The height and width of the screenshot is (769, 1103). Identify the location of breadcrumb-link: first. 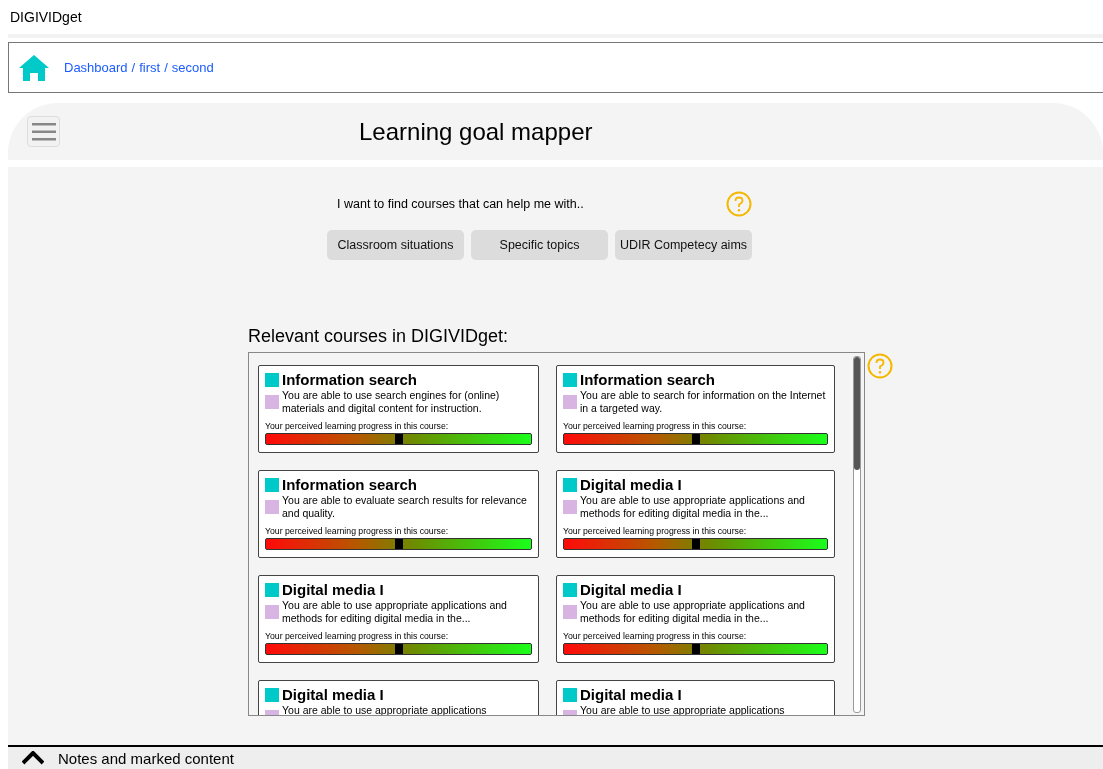
(150, 67).